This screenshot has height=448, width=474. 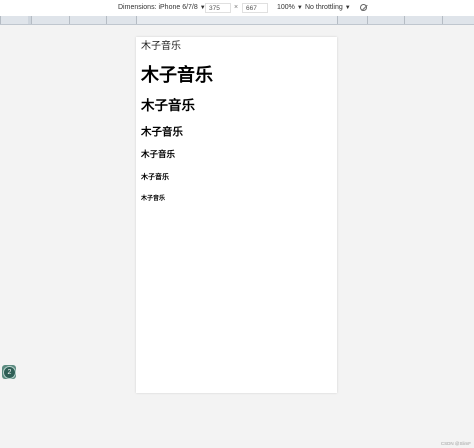 I want to click on heading-3: 木子音乐, so click(x=162, y=132).